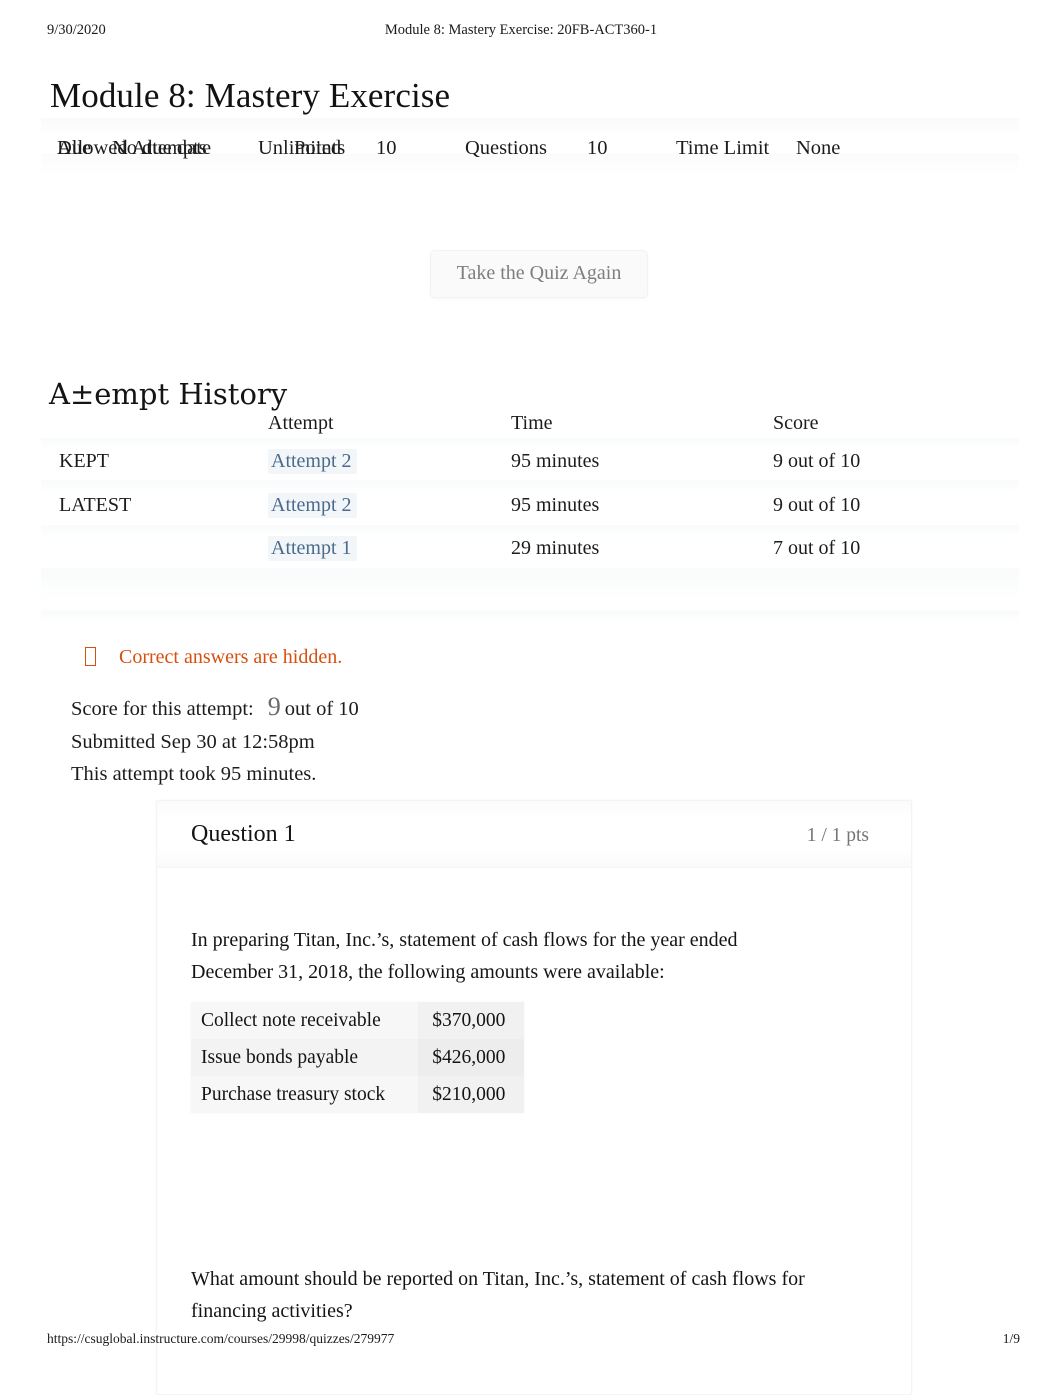 The height and width of the screenshot is (1395, 1062). Describe the element at coordinates (95, 504) in the screenshot. I see `attempt-status-tag: LATEST` at that location.